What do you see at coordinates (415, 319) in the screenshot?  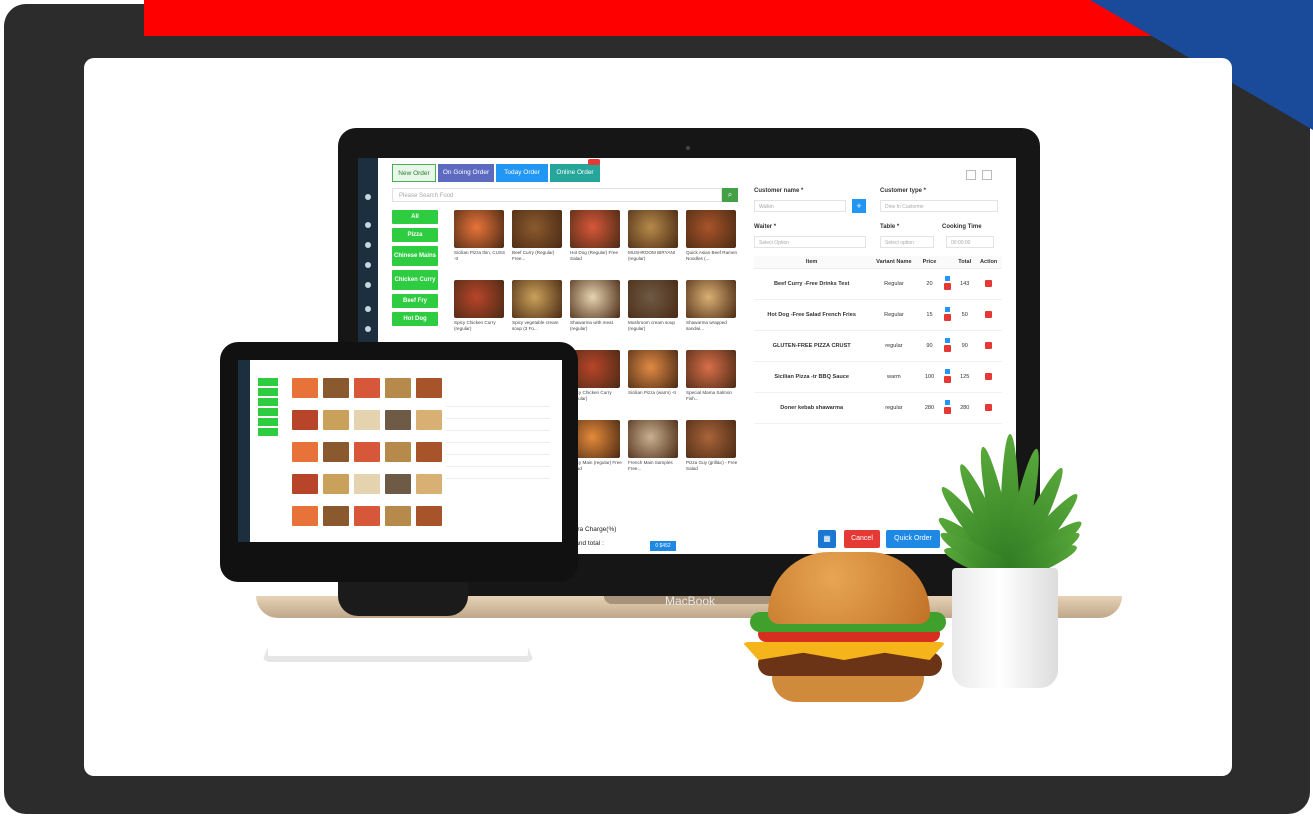 I see `category-hot-dog: Hot Dog` at bounding box center [415, 319].